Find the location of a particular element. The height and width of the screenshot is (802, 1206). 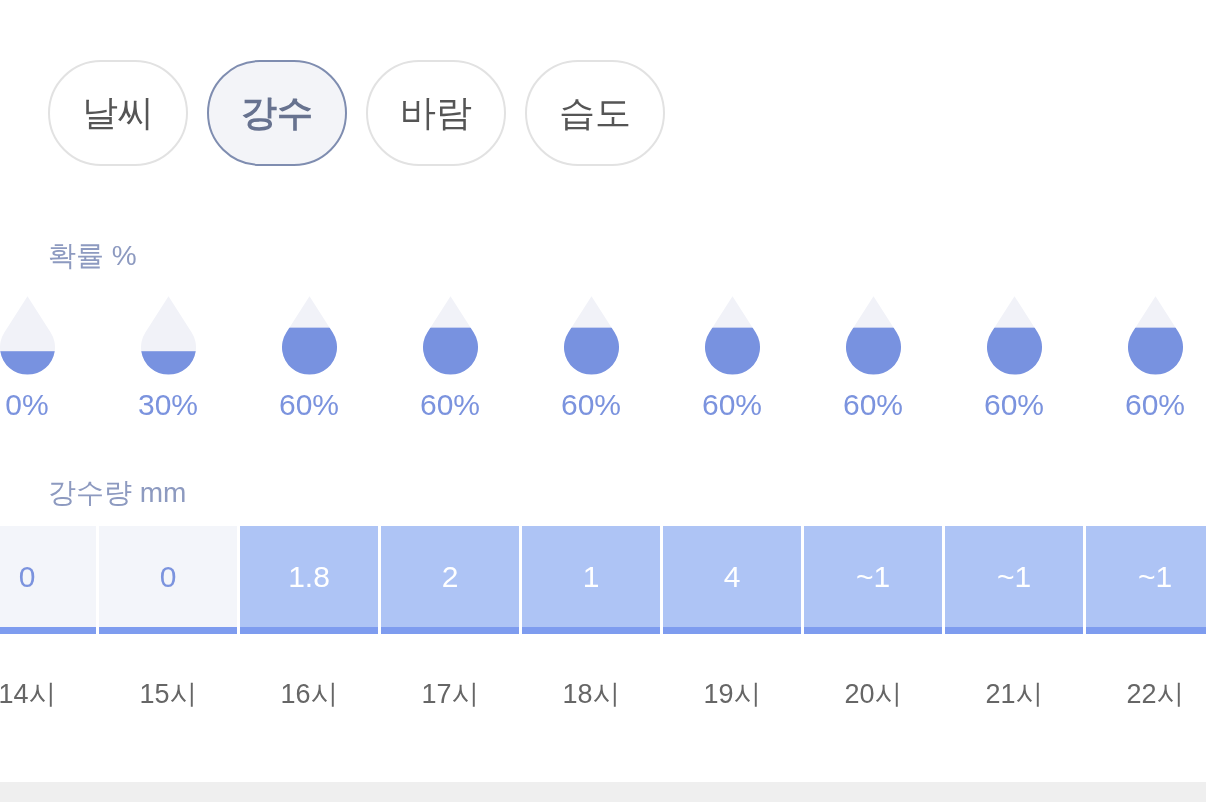

probability-reading: 30% is located at coordinates (167, 405).